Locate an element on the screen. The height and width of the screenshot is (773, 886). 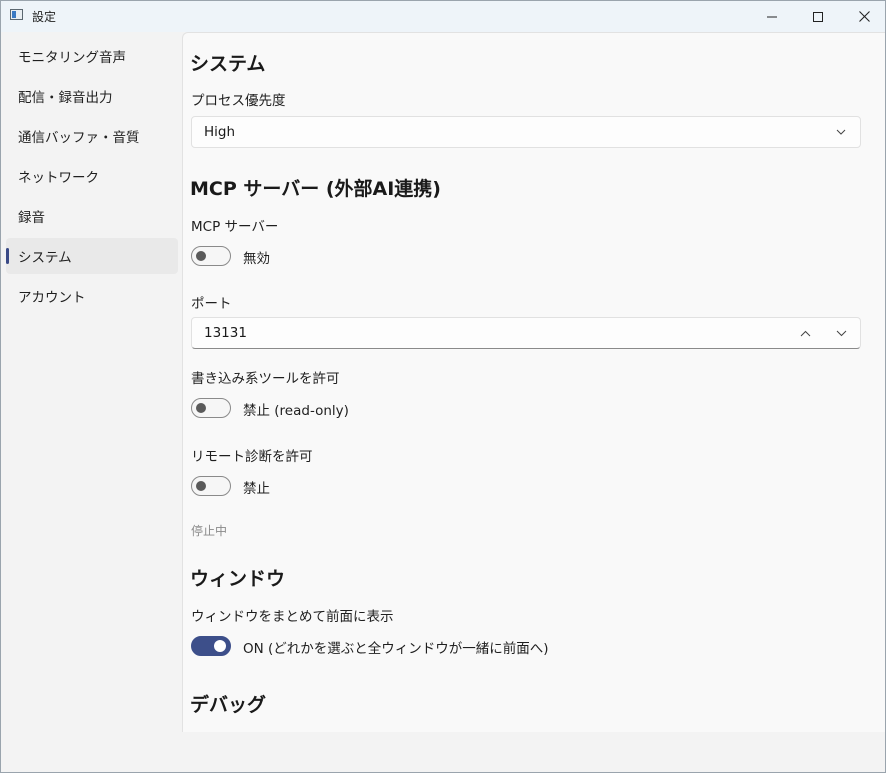
sidebar-item-stream-record-output: 配信・録音出力 is located at coordinates (92, 96).